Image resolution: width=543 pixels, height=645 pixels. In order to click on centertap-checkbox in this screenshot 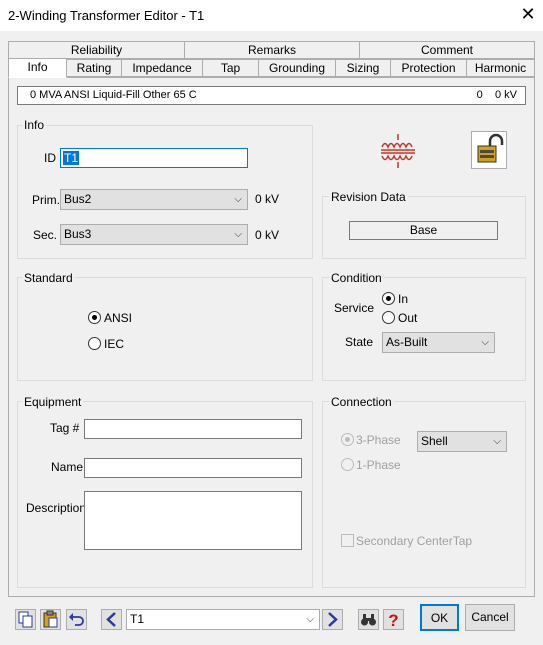, I will do `click(347, 540)`.